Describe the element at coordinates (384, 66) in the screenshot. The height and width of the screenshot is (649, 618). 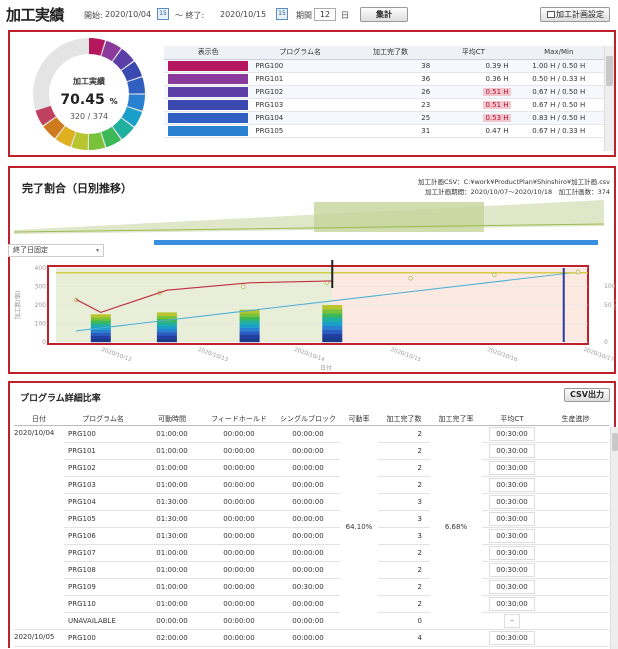
I see `table-row: PRG100 38 0.39 H 1.00 H / 0.50 H` at that location.